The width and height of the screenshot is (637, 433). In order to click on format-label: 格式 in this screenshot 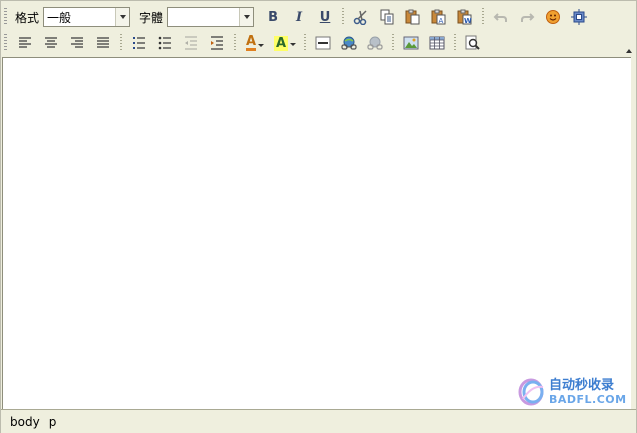, I will do `click(27, 17)`.